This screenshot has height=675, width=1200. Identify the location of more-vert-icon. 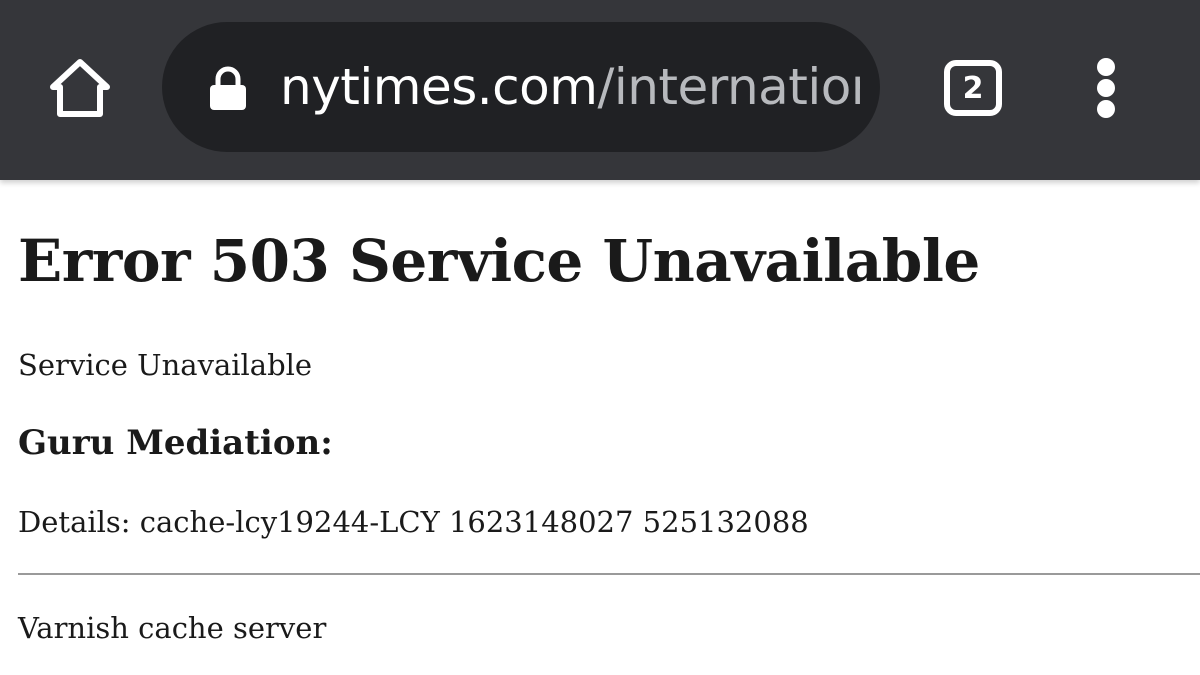
(1106, 88).